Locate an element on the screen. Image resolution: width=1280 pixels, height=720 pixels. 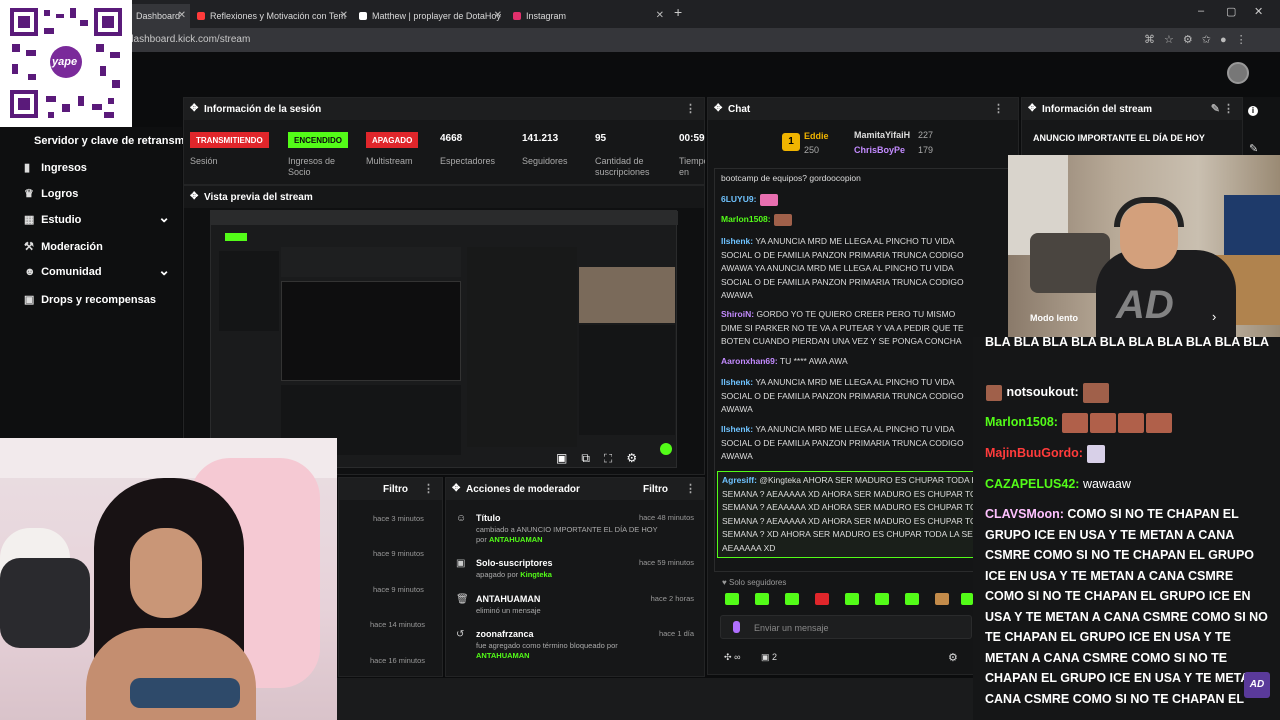
fullscreen-icon: ⛶ is located at coordinates (615, 458).